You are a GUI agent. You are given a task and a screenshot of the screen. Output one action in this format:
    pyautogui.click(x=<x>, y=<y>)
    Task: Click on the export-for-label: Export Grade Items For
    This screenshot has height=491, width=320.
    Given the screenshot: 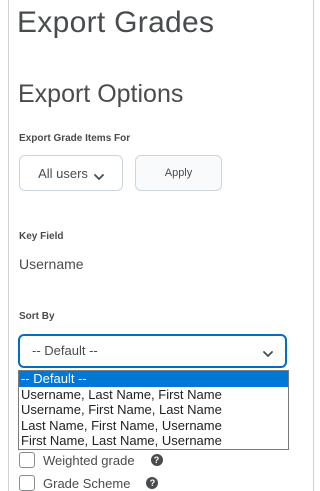 What is the action you would take?
    pyautogui.click(x=75, y=138)
    